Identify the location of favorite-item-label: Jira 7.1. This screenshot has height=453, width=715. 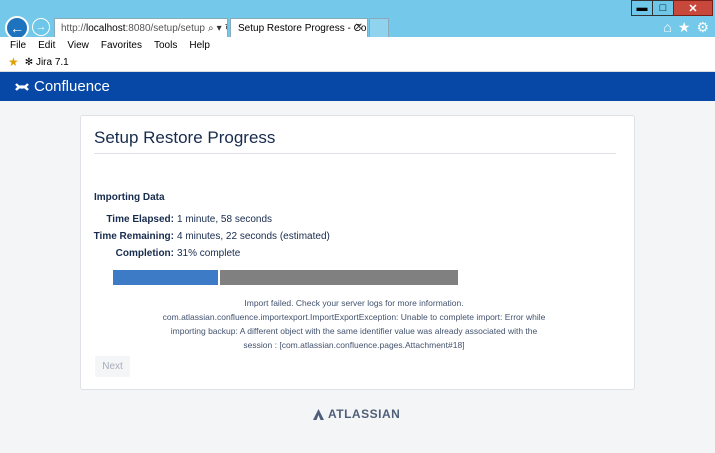
(52, 62).